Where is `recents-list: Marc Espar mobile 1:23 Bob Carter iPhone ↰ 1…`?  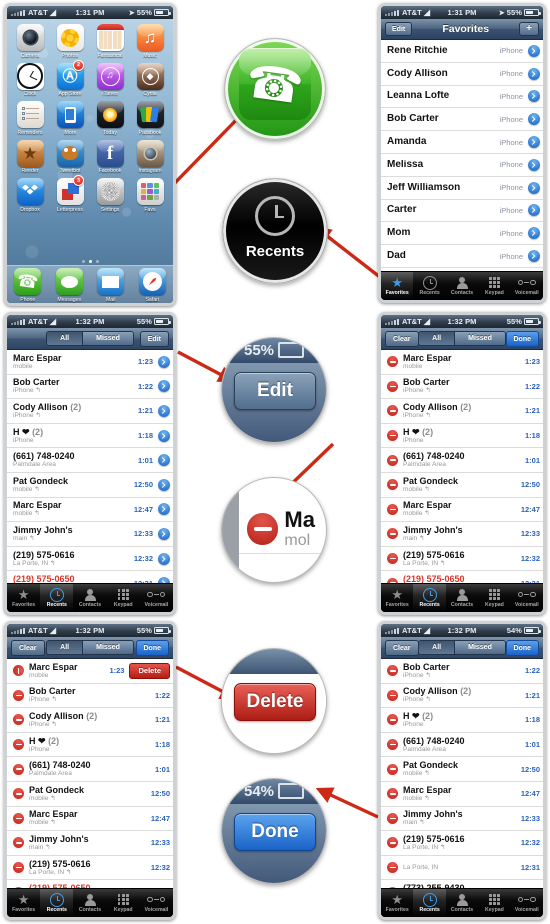 recents-list: Marc Espar mobile 1:23 Bob Carter iPhone ↰ 1… is located at coordinates (462, 466).